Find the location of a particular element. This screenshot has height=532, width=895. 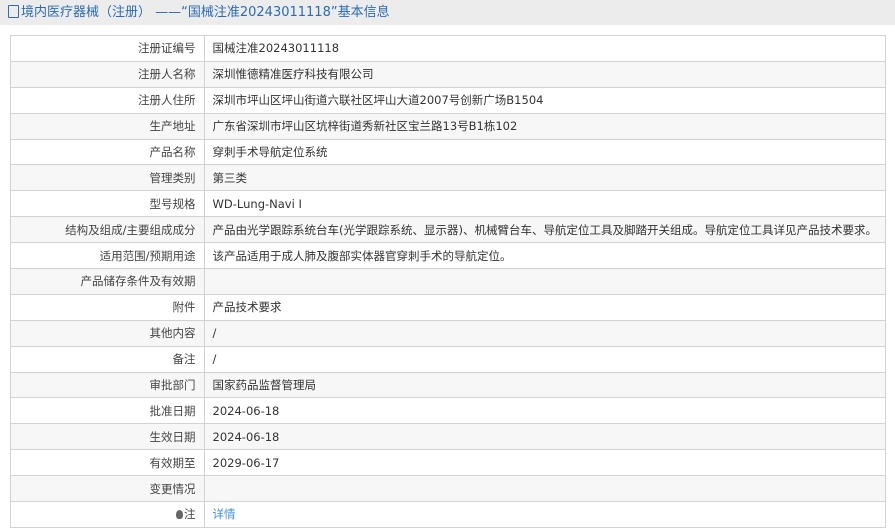

note-value: 详情 is located at coordinates (545, 514).